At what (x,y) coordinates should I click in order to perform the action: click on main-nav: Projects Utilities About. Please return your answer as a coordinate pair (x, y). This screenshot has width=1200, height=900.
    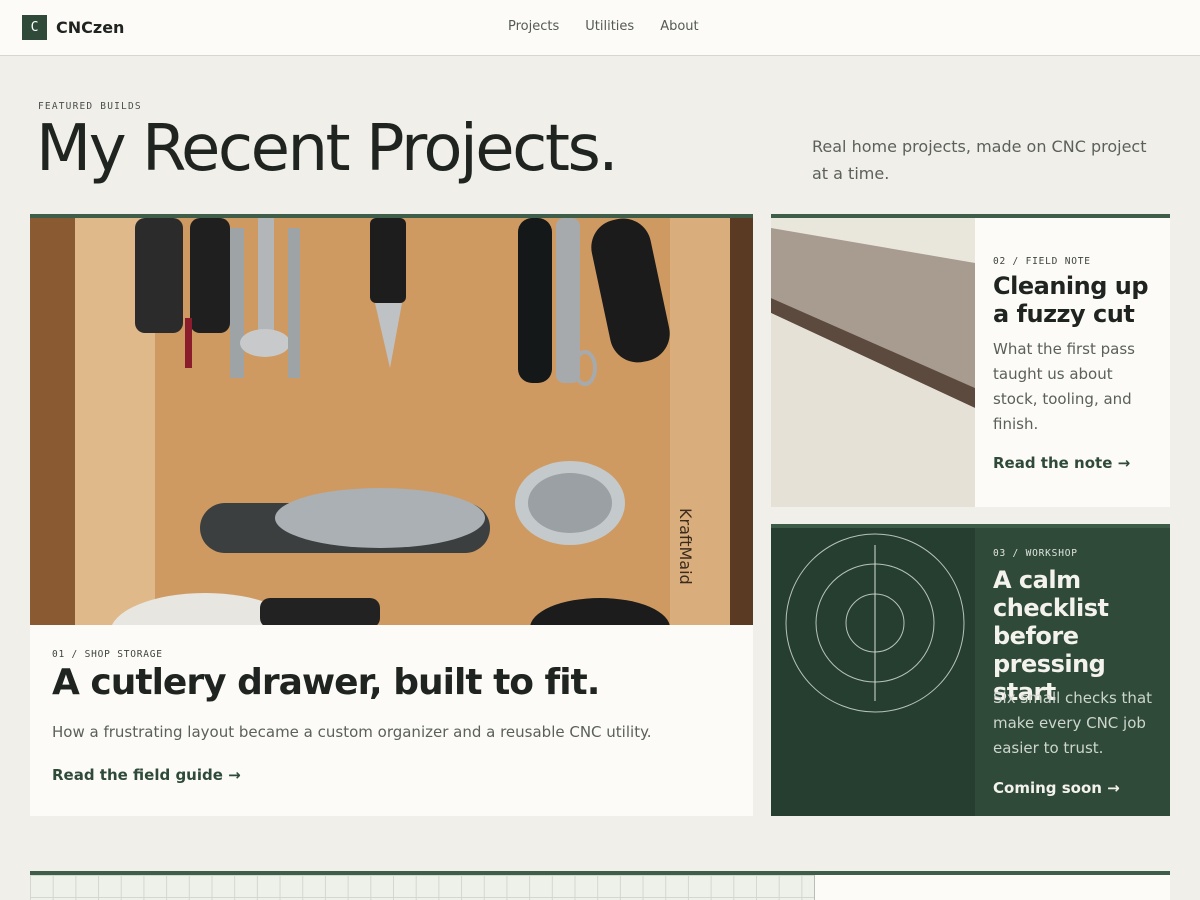
    Looking at the image, I should click on (603, 26).